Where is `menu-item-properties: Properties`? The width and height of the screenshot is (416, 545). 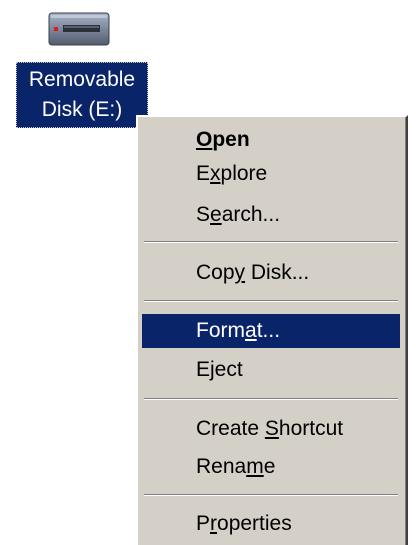 menu-item-properties: Properties is located at coordinates (271, 524).